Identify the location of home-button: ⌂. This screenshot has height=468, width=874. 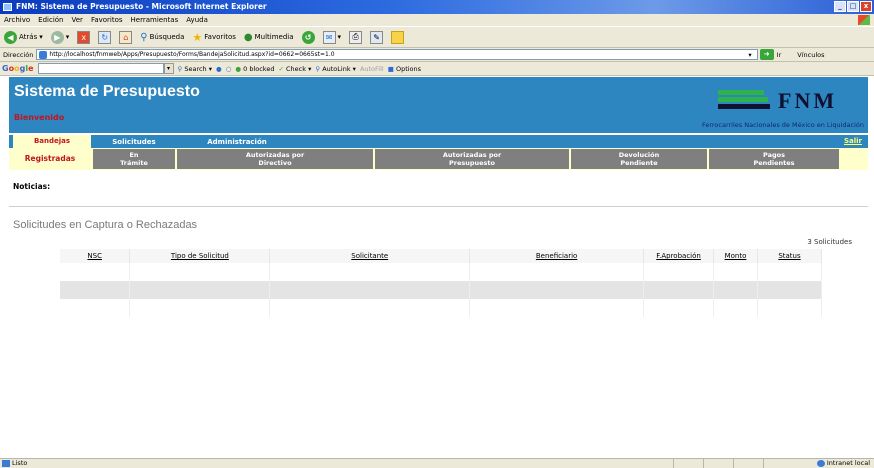
(125, 37).